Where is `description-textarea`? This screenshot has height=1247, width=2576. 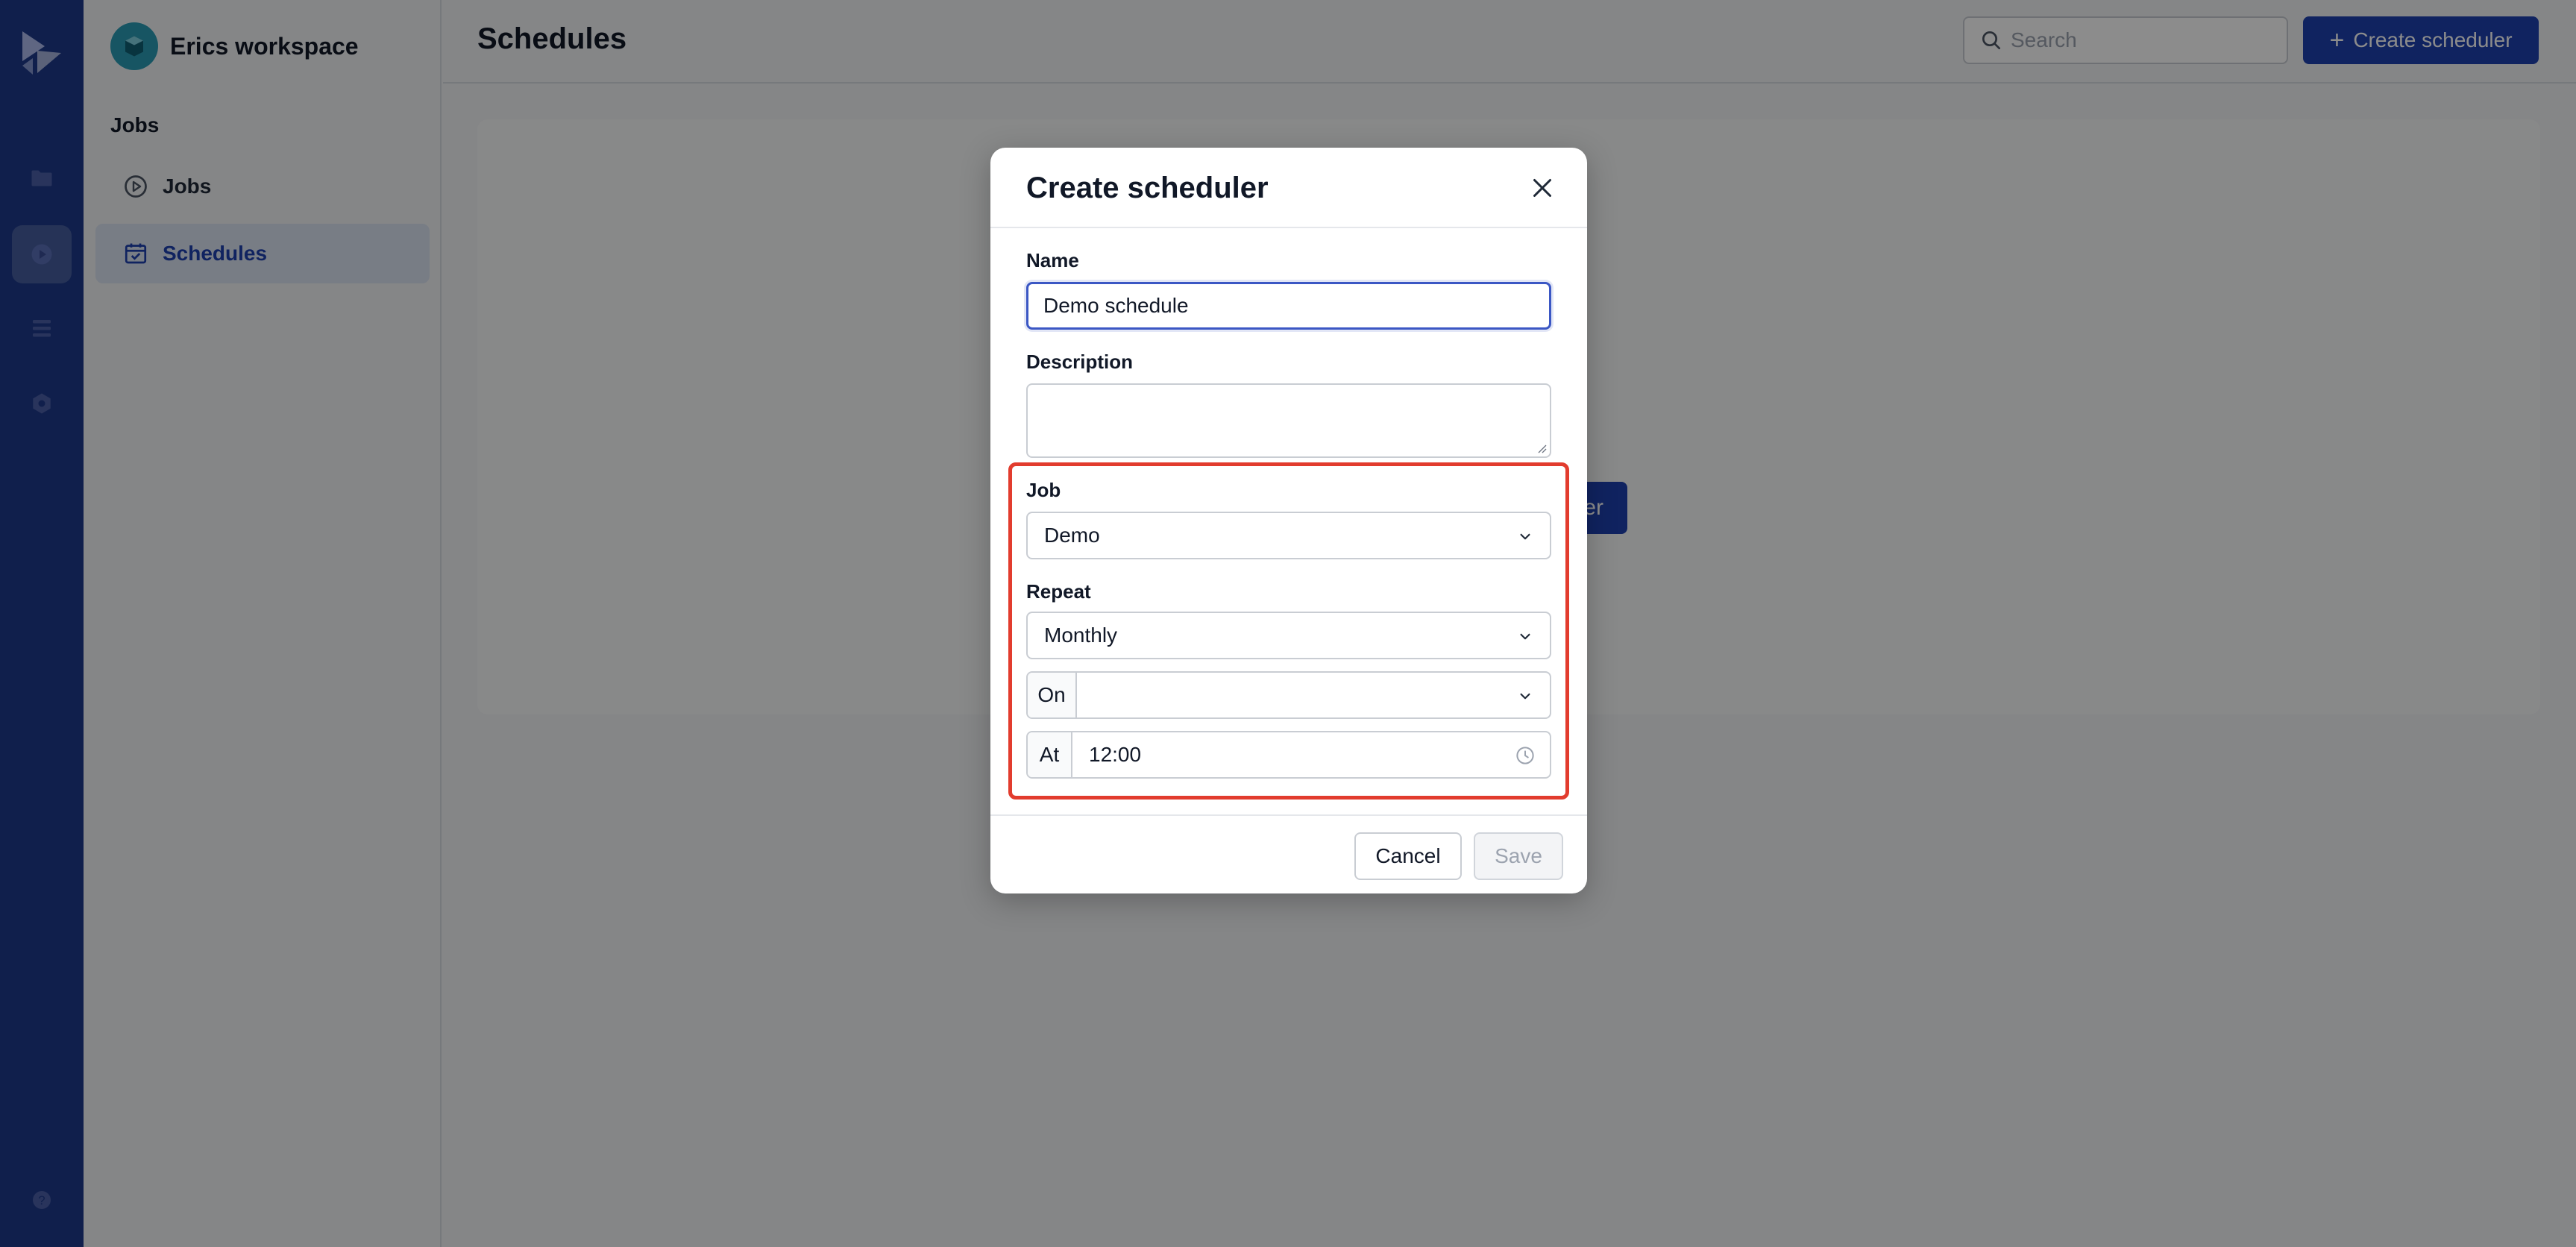 description-textarea is located at coordinates (1289, 420).